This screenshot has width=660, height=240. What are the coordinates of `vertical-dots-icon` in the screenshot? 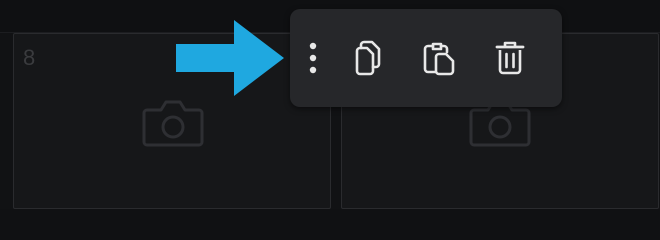 It's located at (313, 58).